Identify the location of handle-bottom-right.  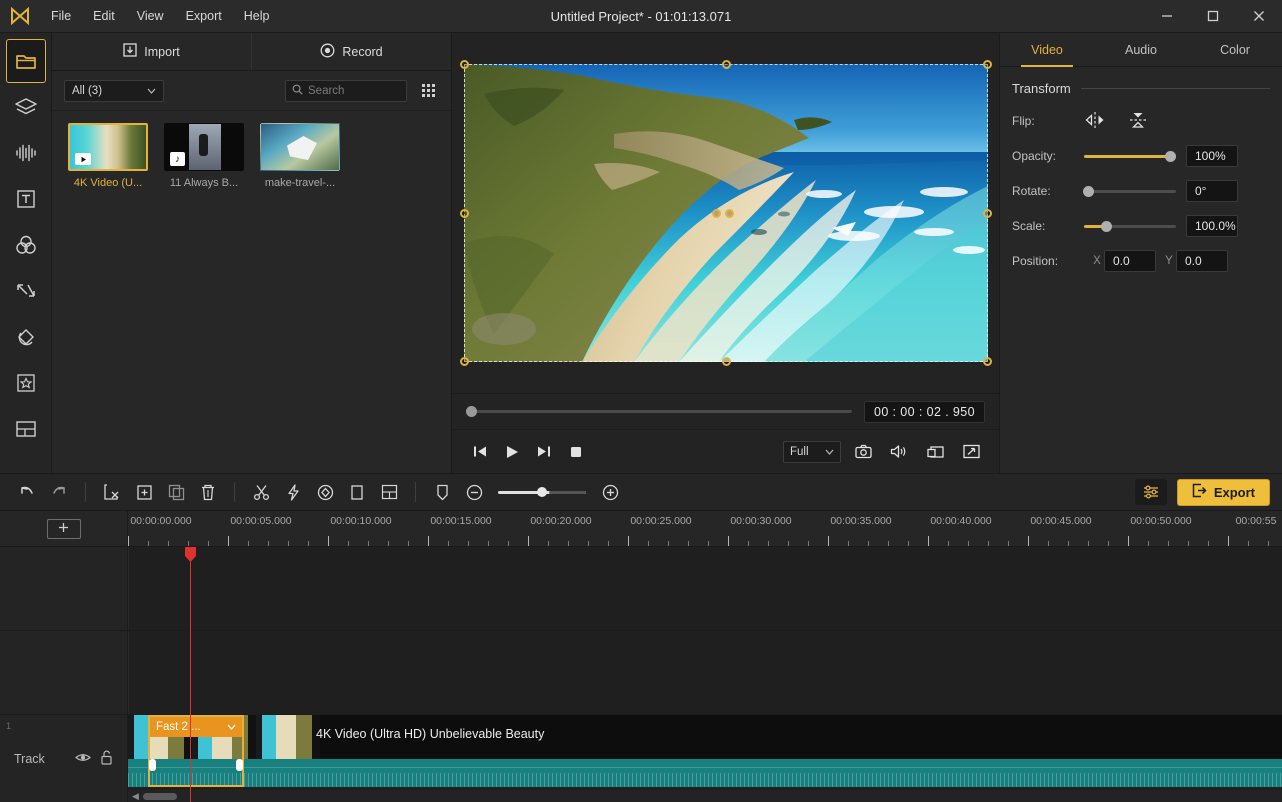
(987, 361).